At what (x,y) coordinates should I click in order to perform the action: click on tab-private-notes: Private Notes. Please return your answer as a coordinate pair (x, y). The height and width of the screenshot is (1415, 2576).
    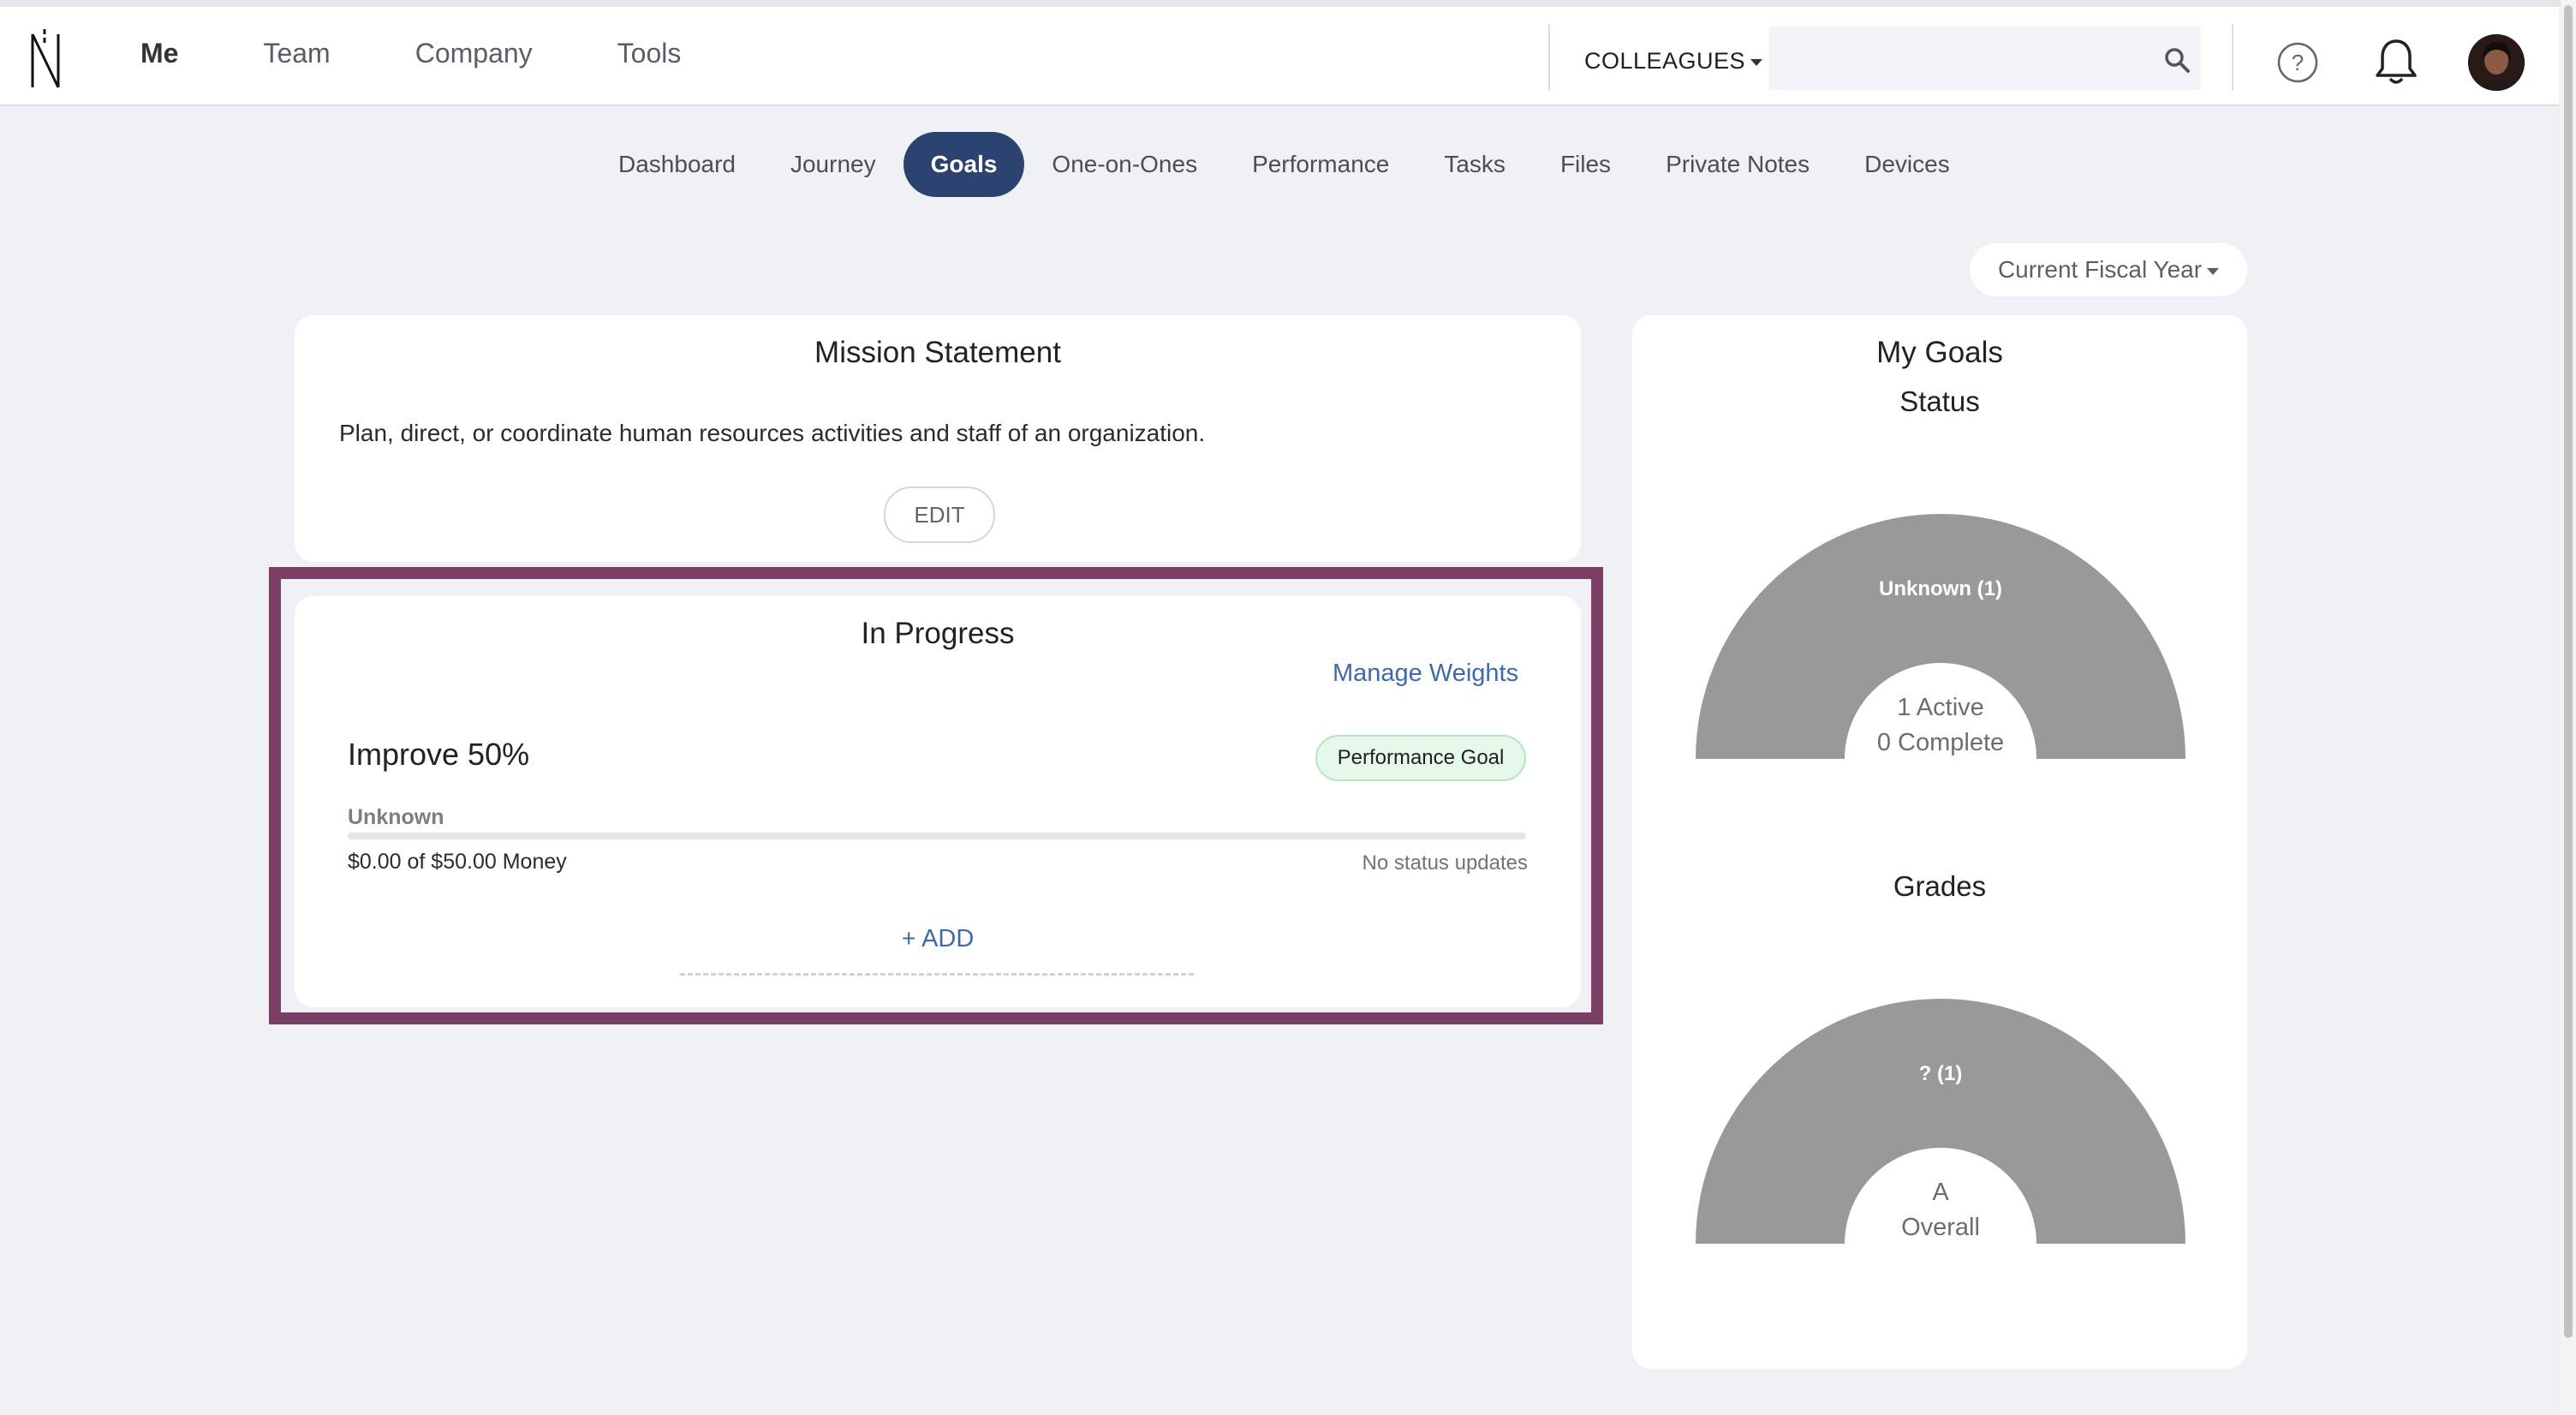
    Looking at the image, I should click on (1737, 164).